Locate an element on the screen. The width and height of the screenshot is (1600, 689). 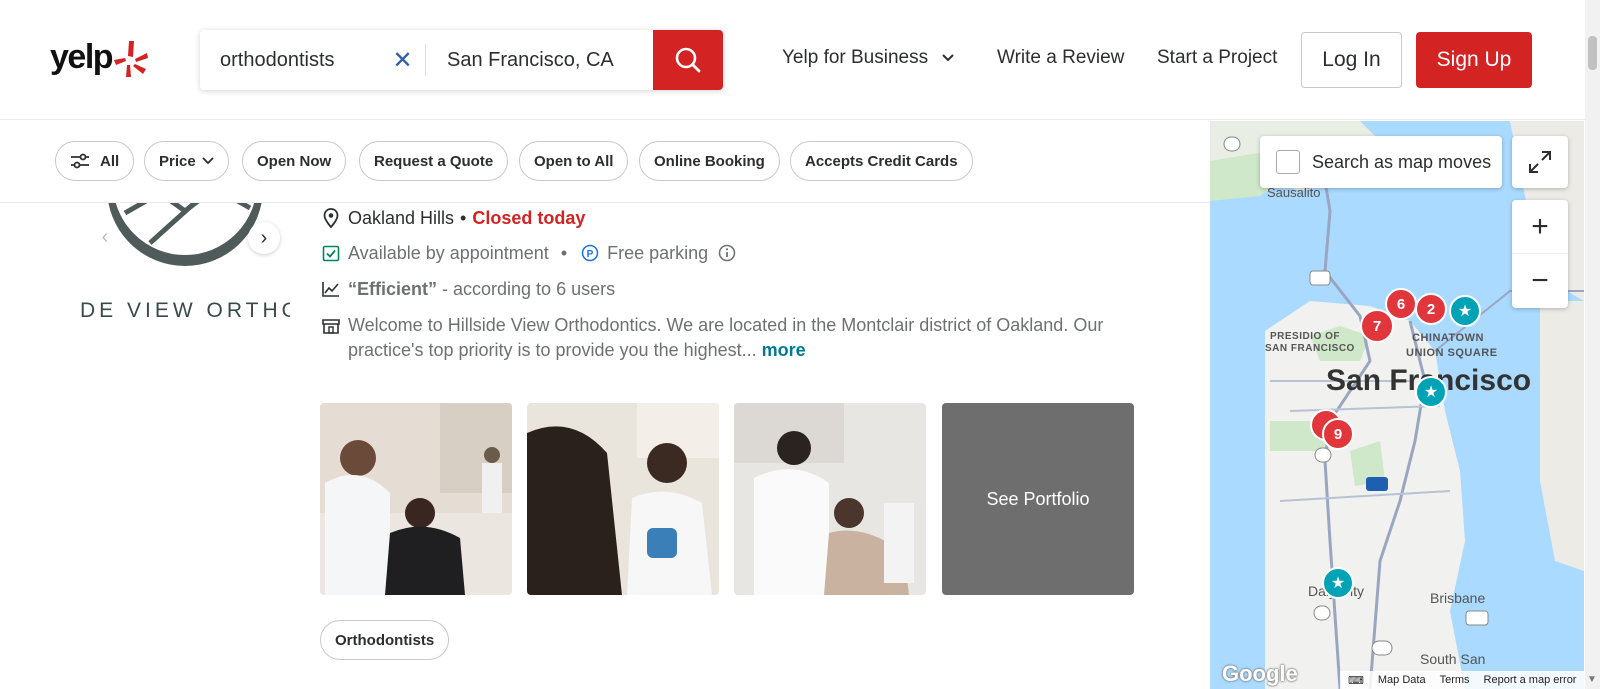
google-logo: Google is located at coordinates (1260, 673).